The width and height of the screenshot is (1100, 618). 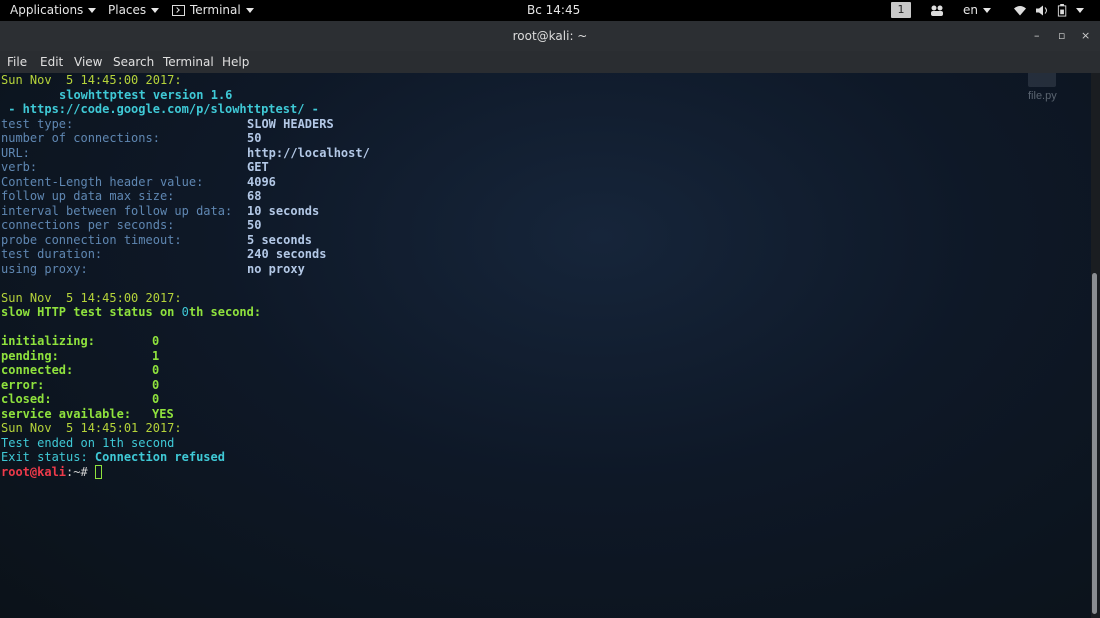 I want to click on menu-search: Search, so click(x=133, y=62).